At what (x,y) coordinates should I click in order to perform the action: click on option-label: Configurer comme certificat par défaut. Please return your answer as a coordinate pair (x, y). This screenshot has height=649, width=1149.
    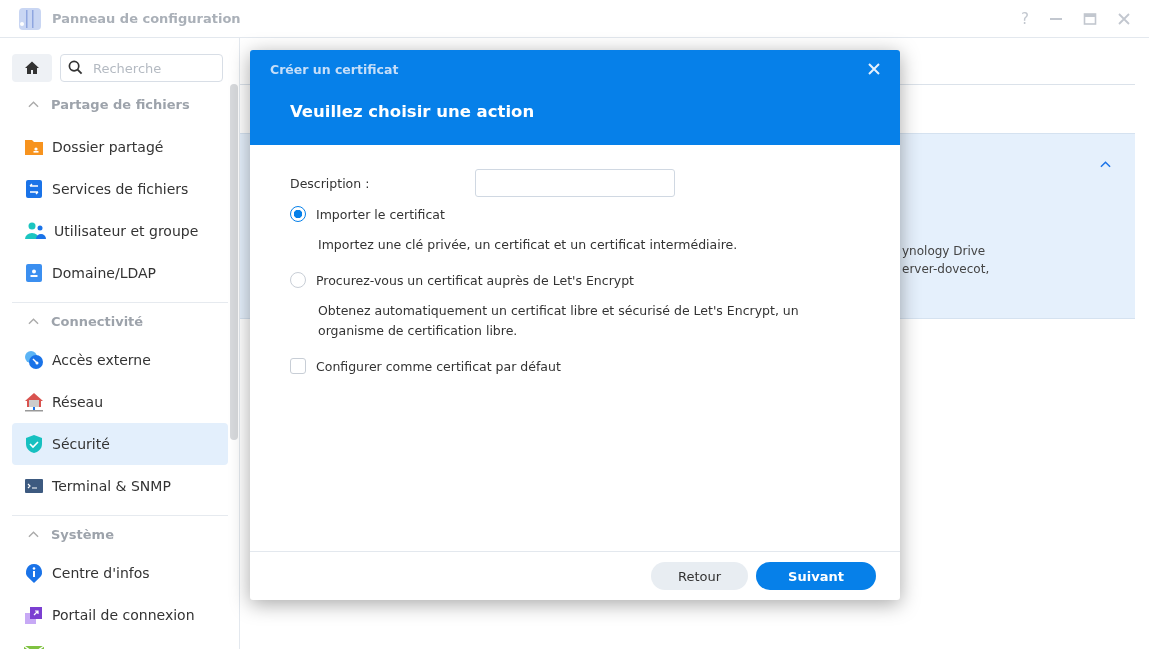
    Looking at the image, I should click on (438, 366).